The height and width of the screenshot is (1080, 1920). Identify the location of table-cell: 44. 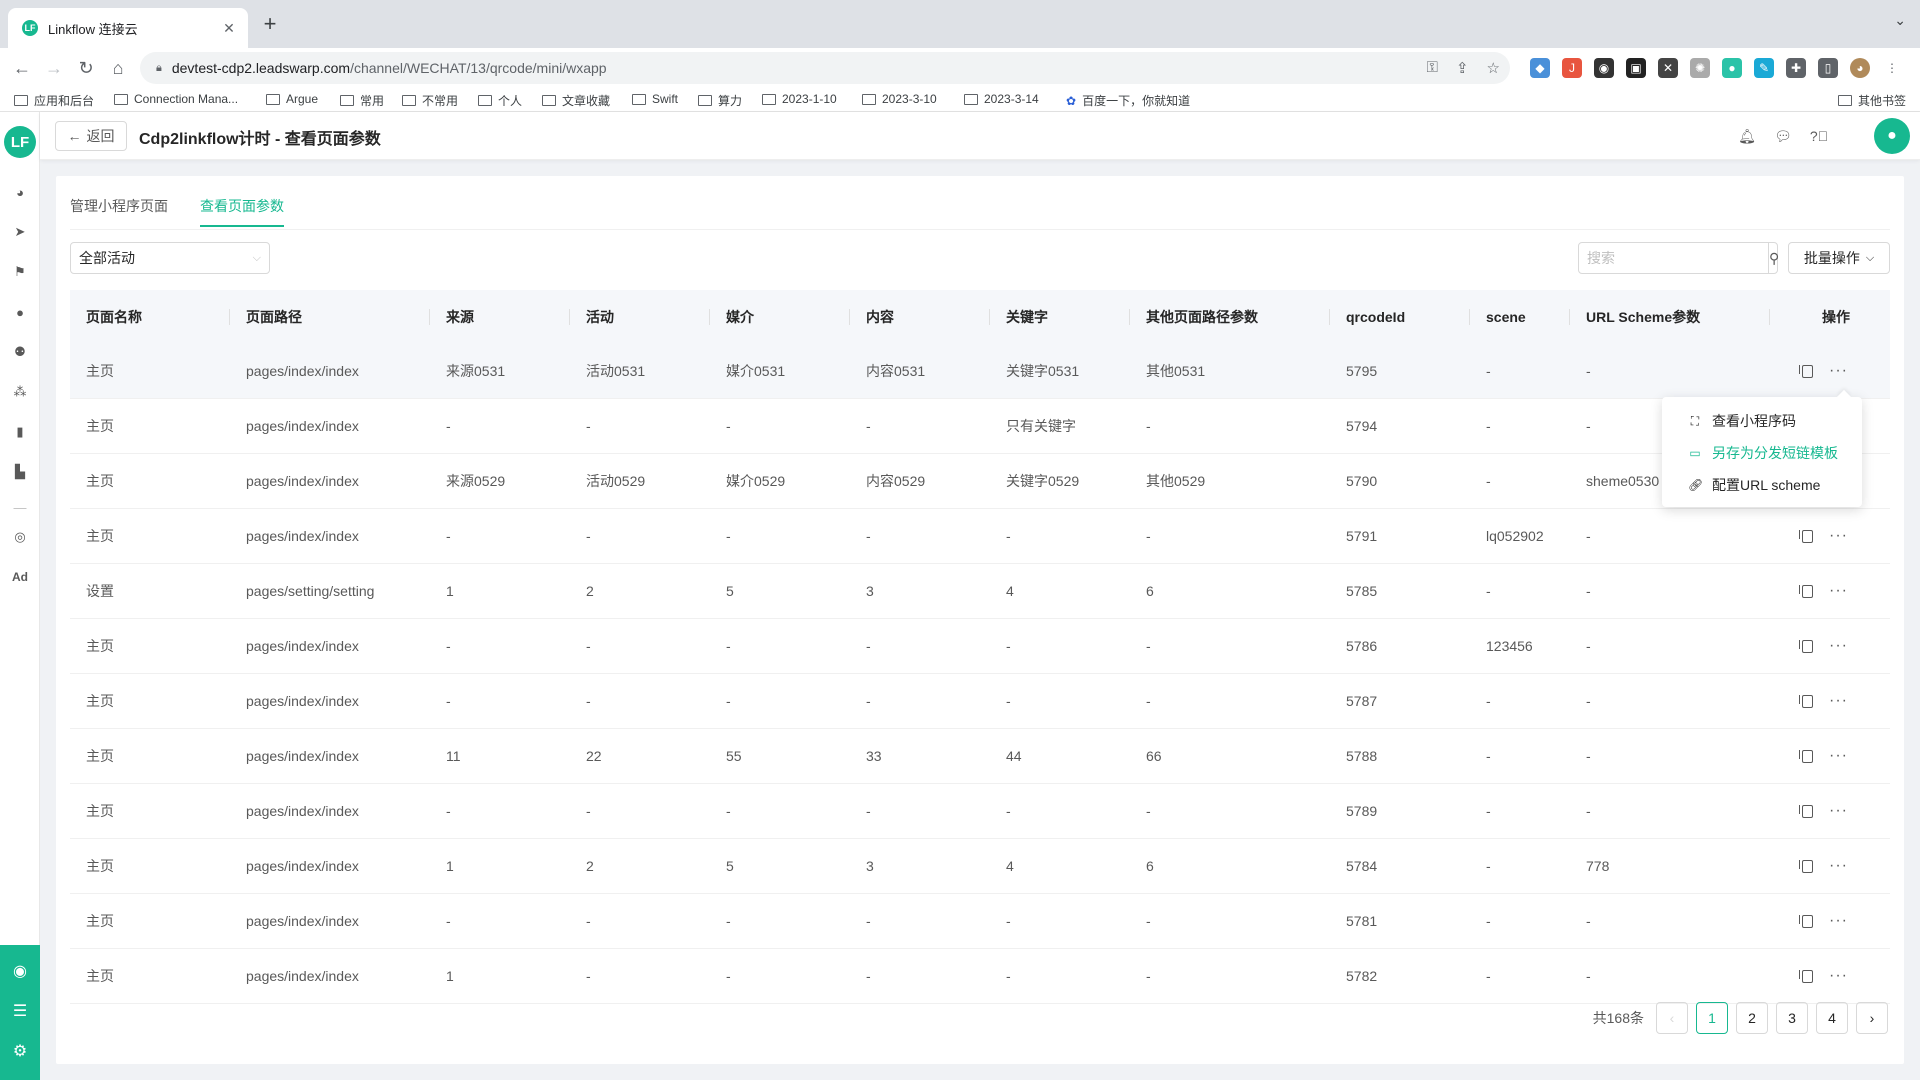
(1014, 756).